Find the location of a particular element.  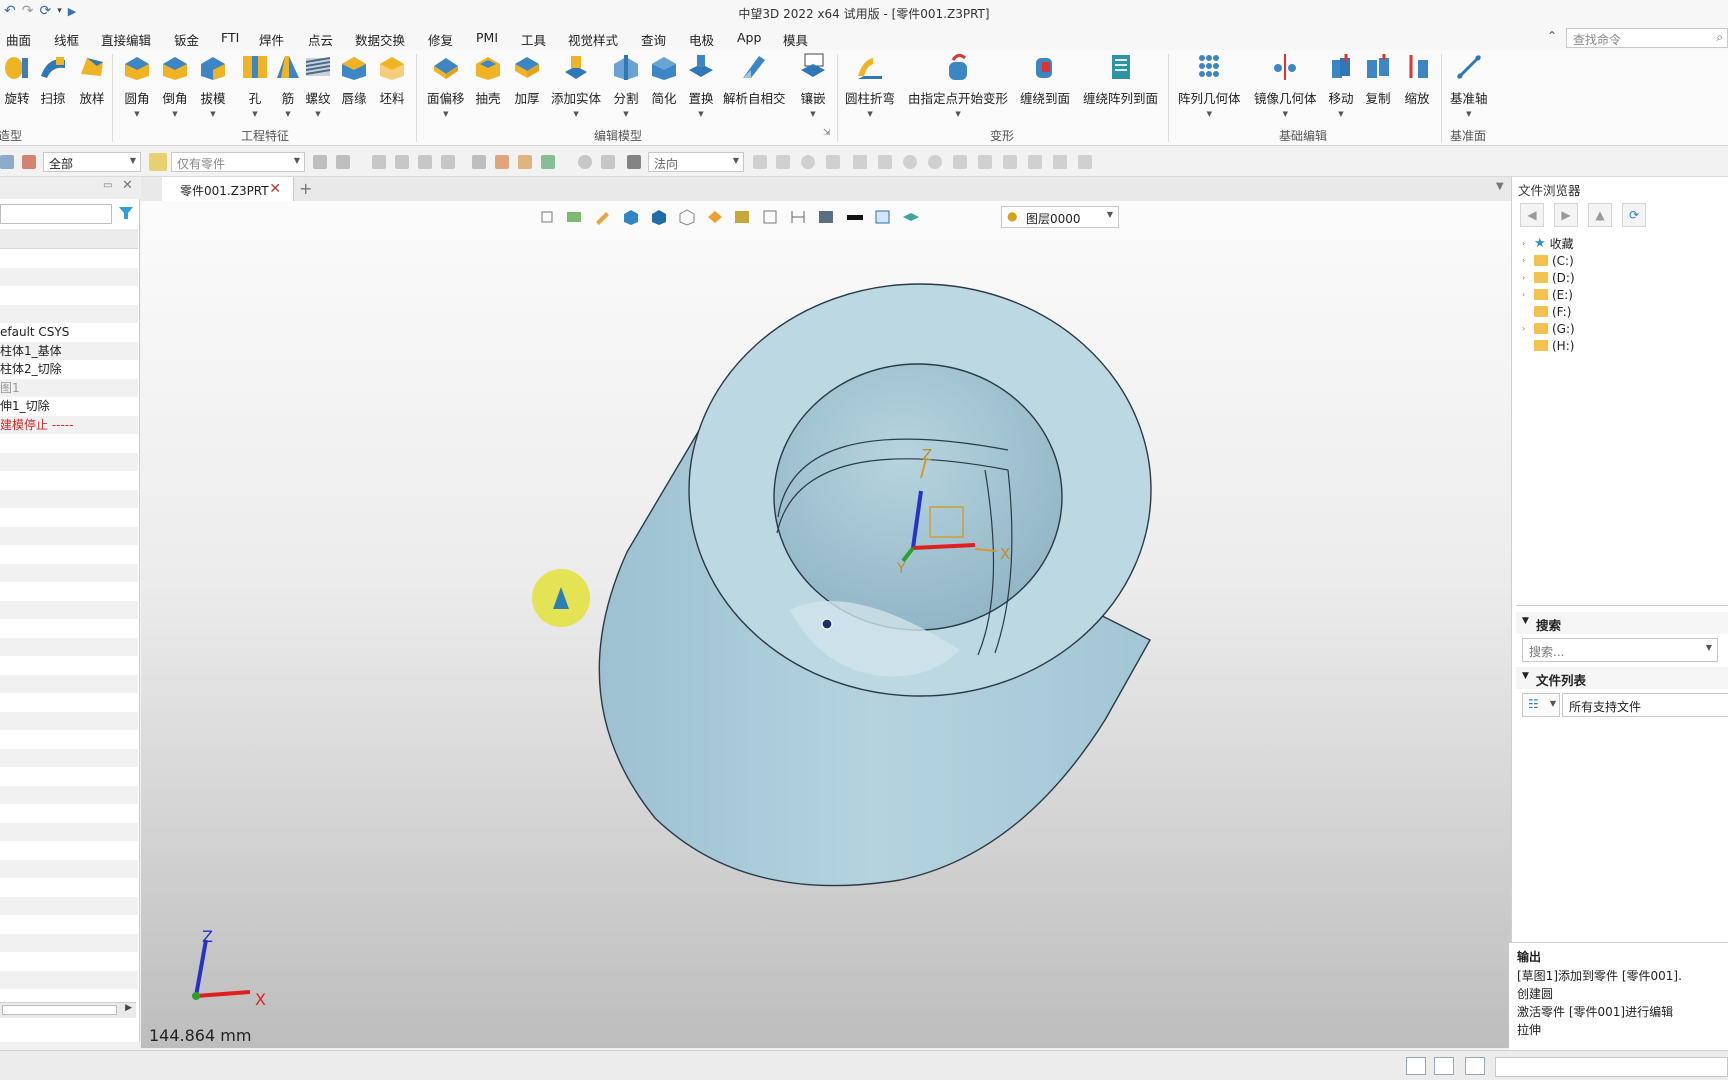

filter-combo: 全部 ▼ is located at coordinates (92, 162).